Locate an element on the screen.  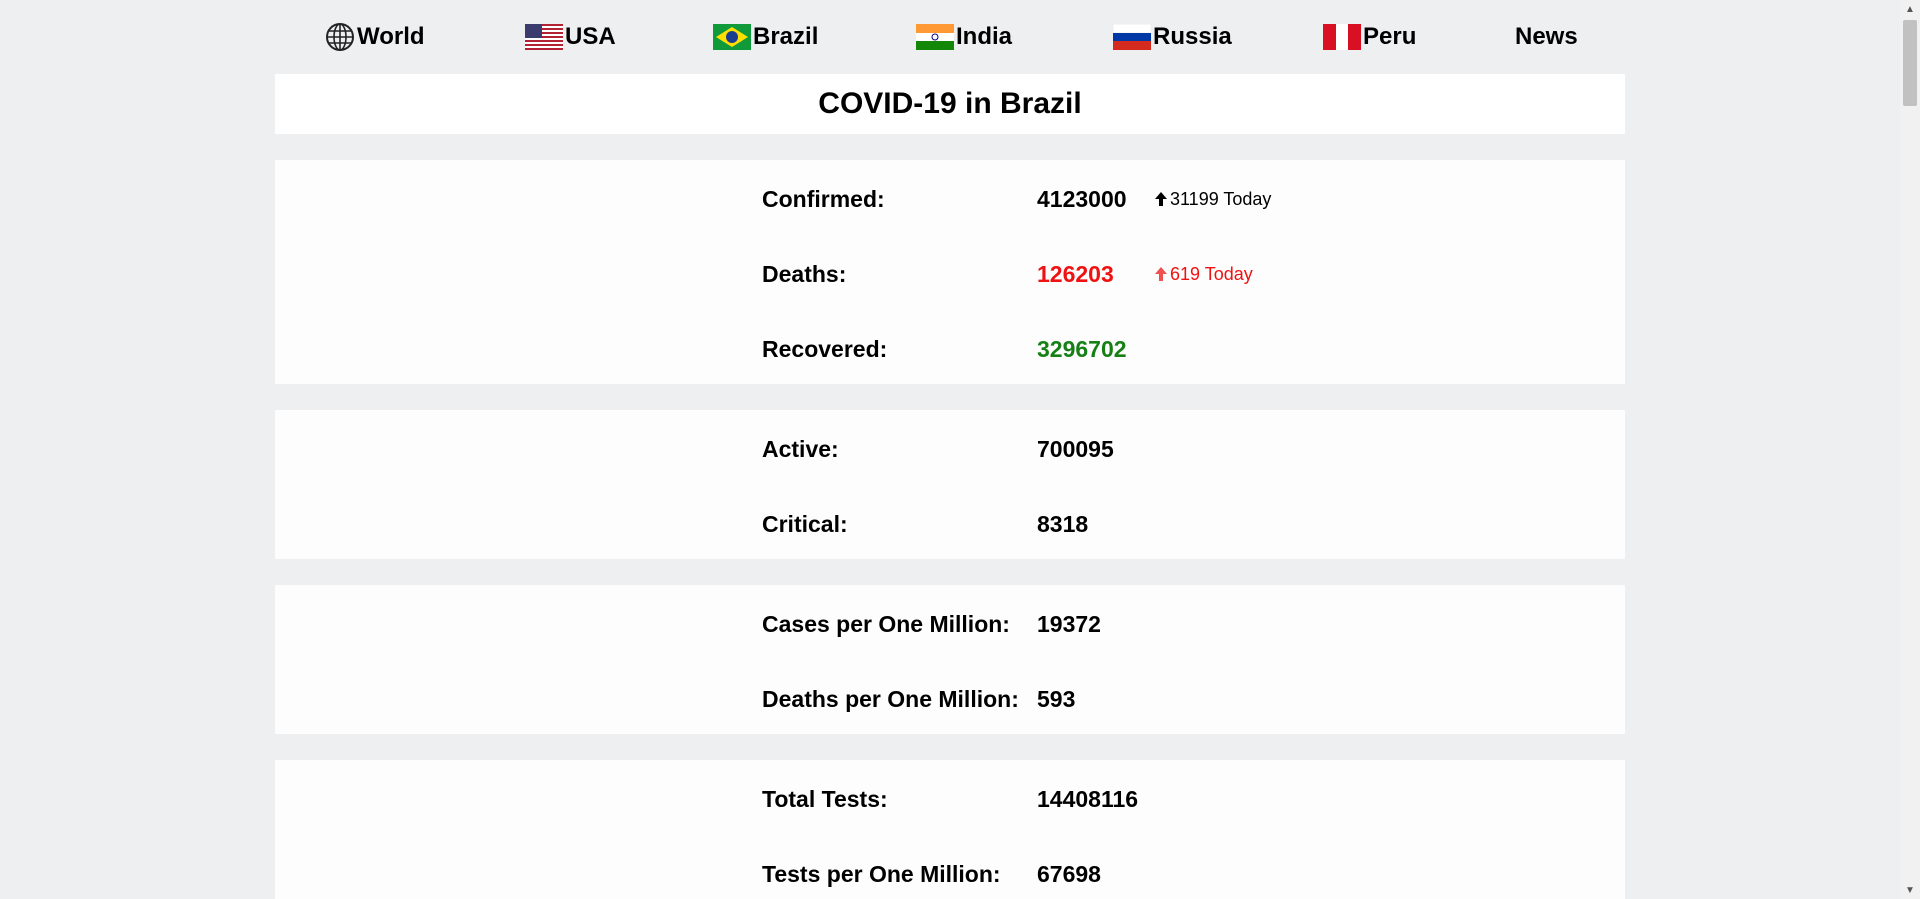
active-row: Active: 700095 is located at coordinates (958, 449).